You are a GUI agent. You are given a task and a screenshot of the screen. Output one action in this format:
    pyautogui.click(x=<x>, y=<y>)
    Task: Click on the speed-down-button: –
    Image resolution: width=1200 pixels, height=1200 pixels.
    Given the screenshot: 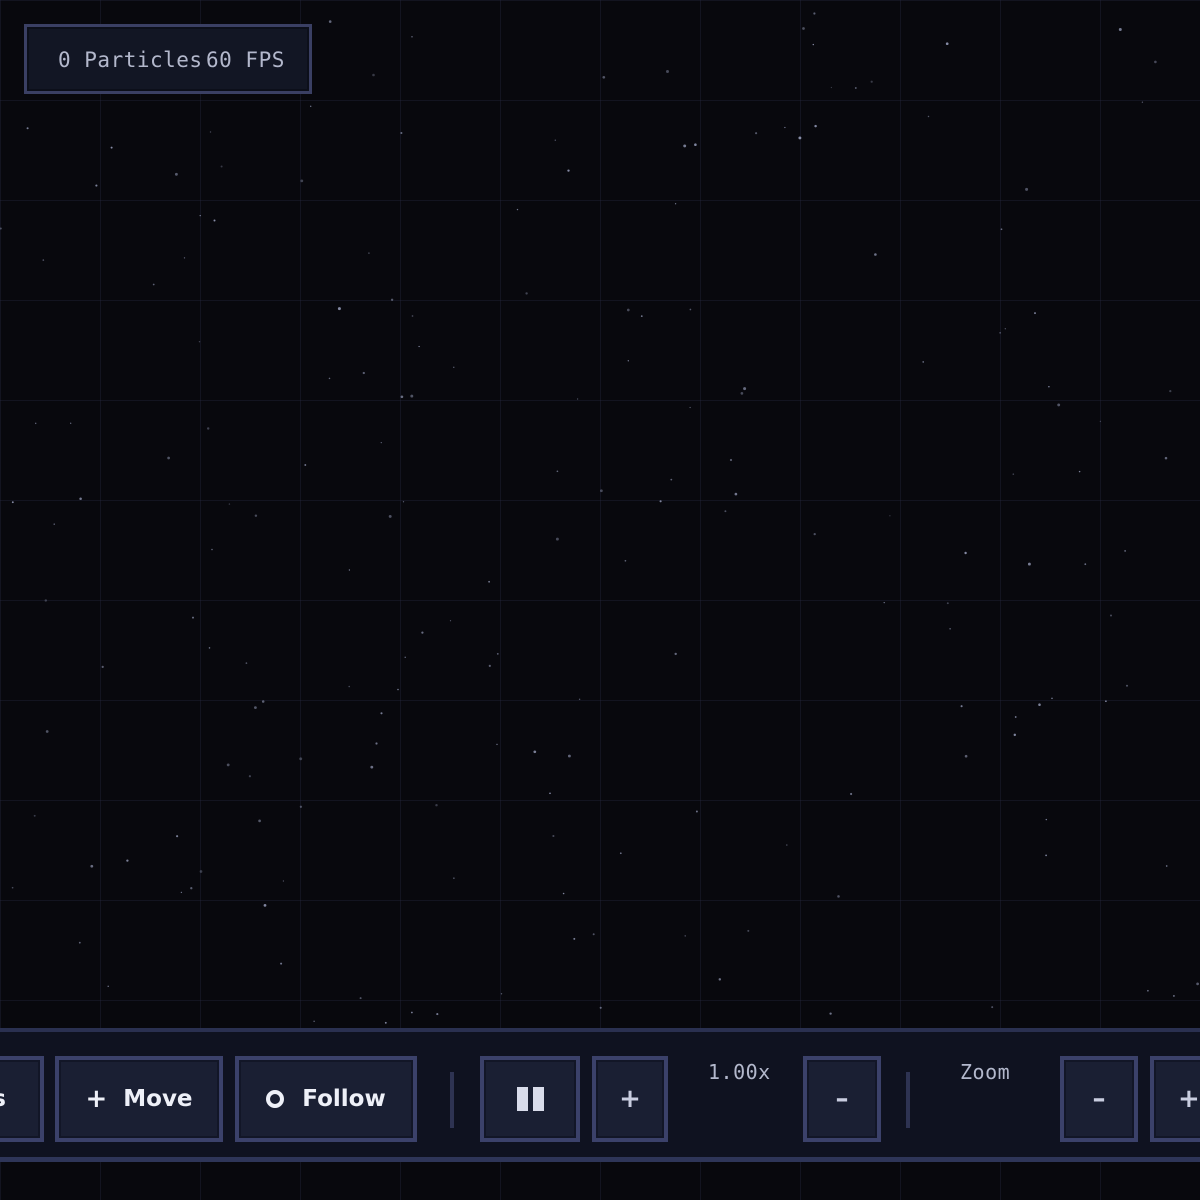 What is the action you would take?
    pyautogui.click(x=842, y=1099)
    